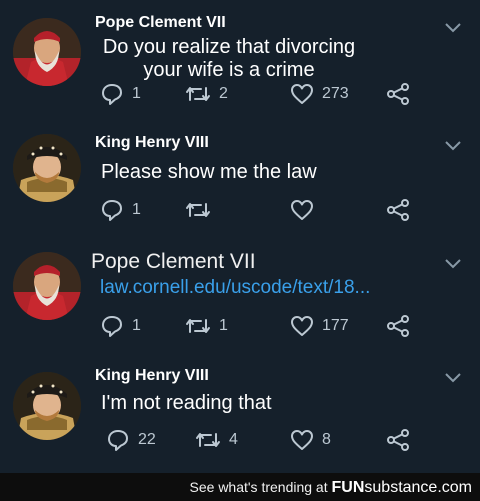  Describe the element at coordinates (223, 325) in the screenshot. I see `retweet-count: 1` at that location.